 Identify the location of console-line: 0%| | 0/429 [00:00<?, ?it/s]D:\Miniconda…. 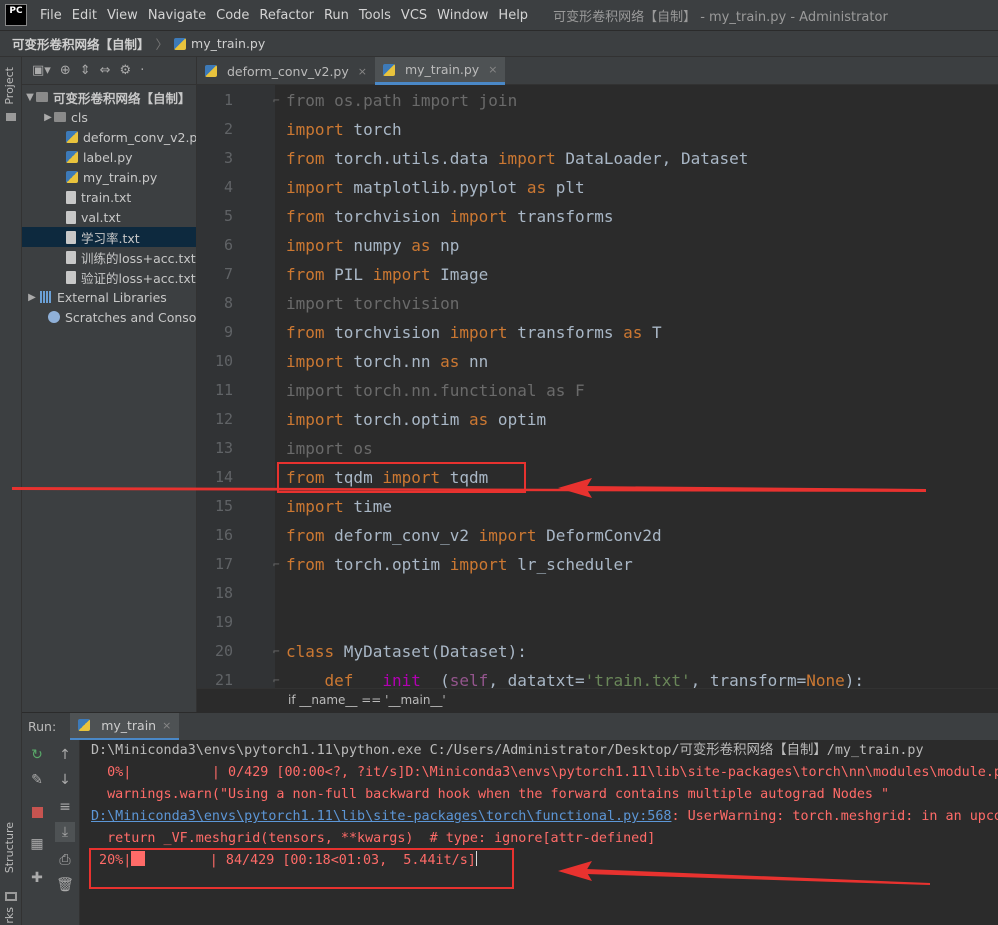
(544, 772).